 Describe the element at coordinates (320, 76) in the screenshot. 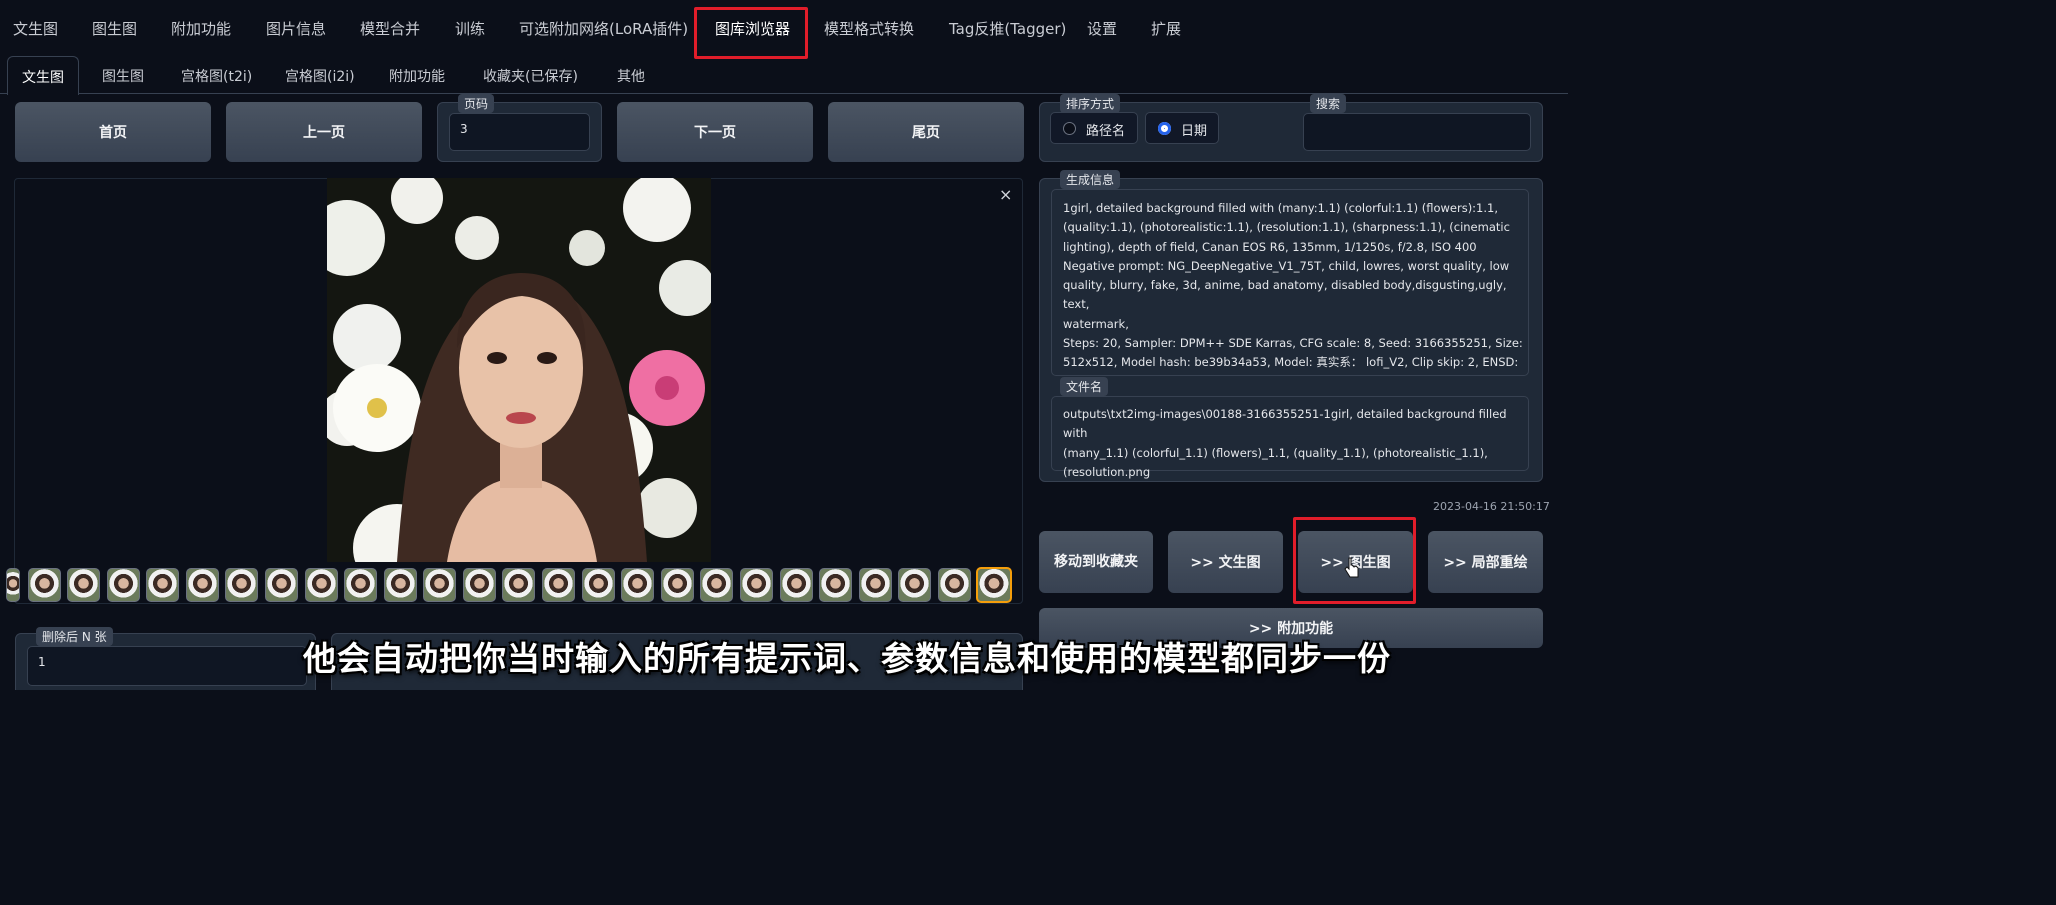

I see `subtab-grid-i2i: 宫格图(i2i)` at that location.